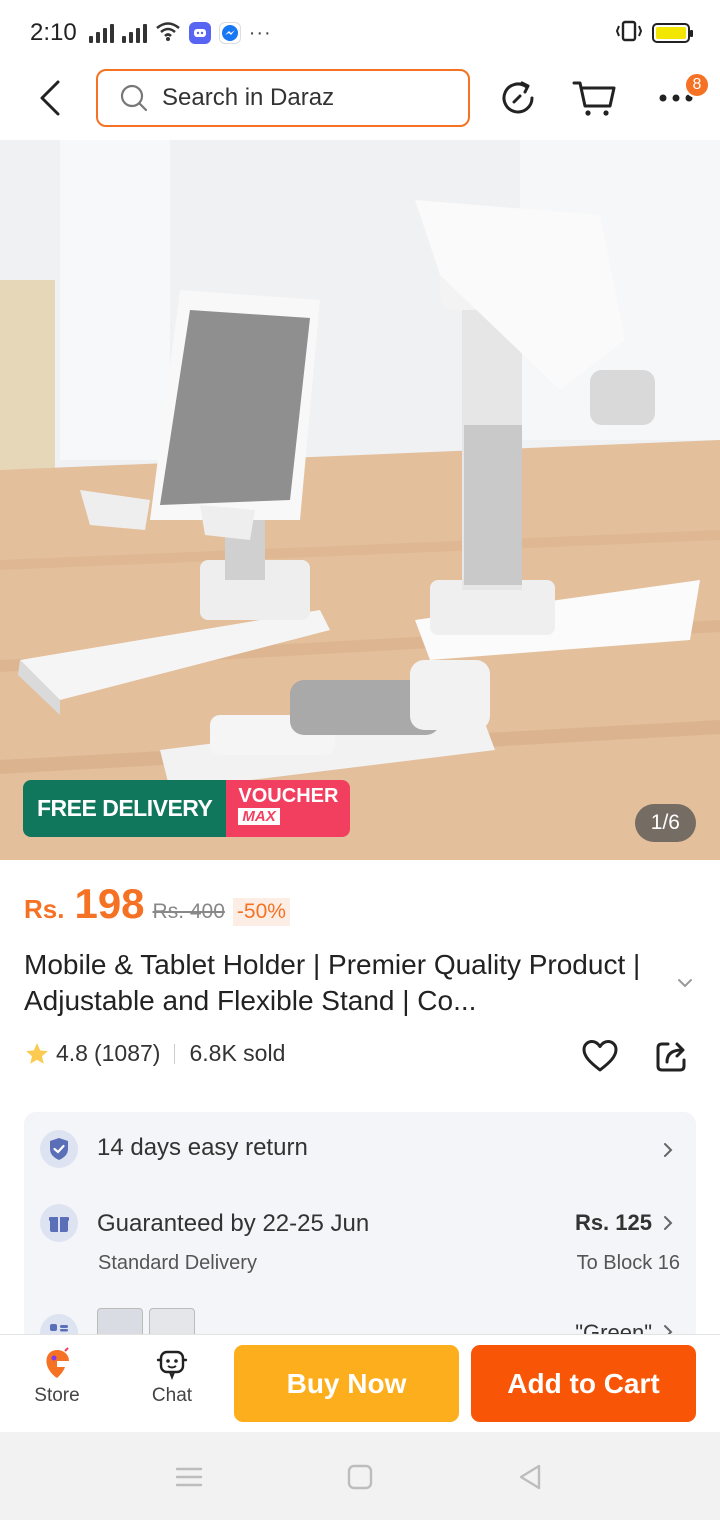 The image size is (720, 1520). Describe the element at coordinates (613, 1222) in the screenshot. I see `delivery-fee: Rs. 125` at that location.